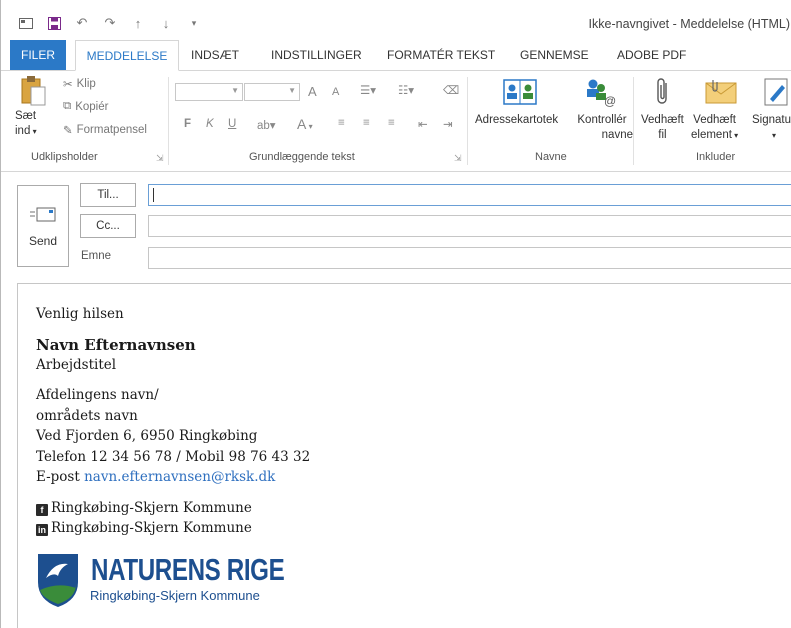  Describe the element at coordinates (448, 124) in the screenshot. I see `increase-indent-icon: ⇥` at that location.